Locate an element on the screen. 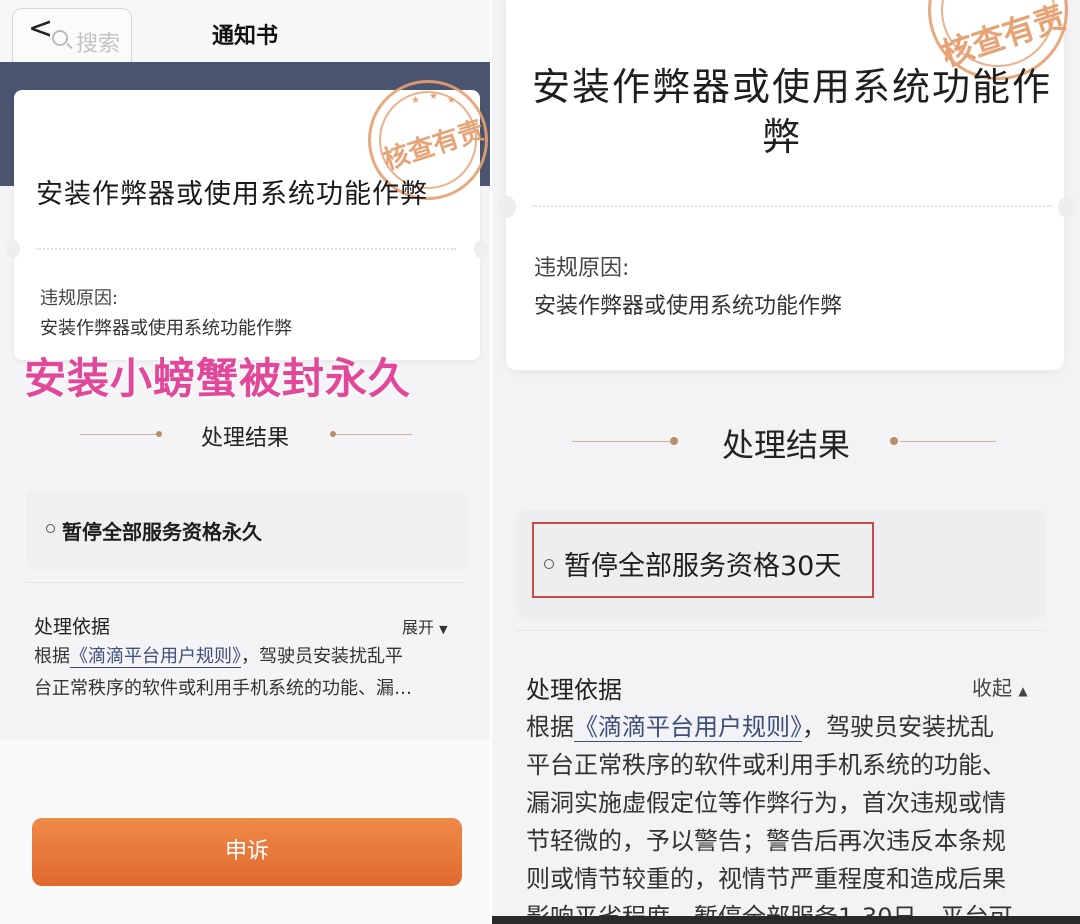  result-dot-right is located at coordinates (894, 441).